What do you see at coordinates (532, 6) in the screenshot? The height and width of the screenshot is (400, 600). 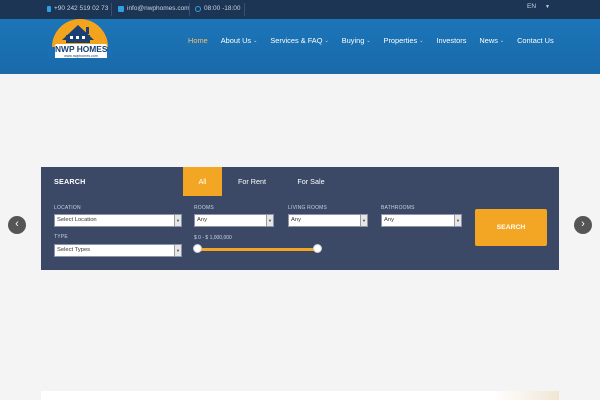 I see `language-label: EN` at bounding box center [532, 6].